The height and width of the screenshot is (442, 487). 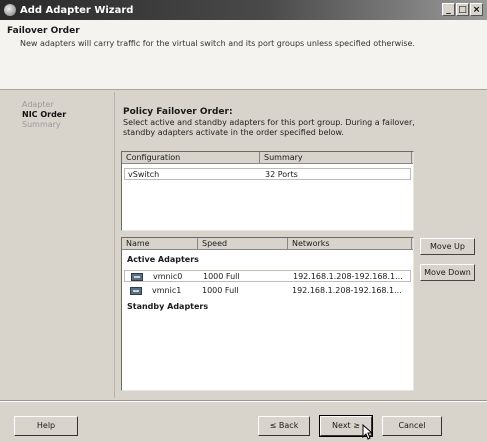 What do you see at coordinates (243, 244) in the screenshot?
I see `col-speed: Speed` at bounding box center [243, 244].